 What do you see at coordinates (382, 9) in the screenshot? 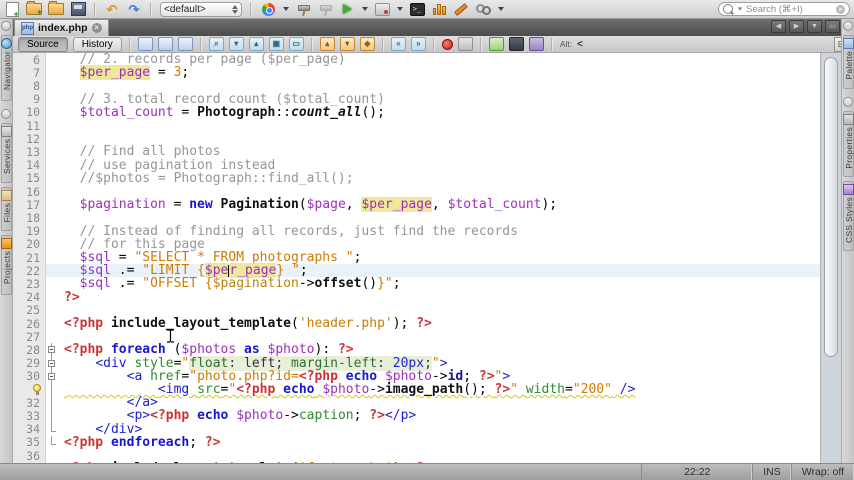
I see `debug-button` at bounding box center [382, 9].